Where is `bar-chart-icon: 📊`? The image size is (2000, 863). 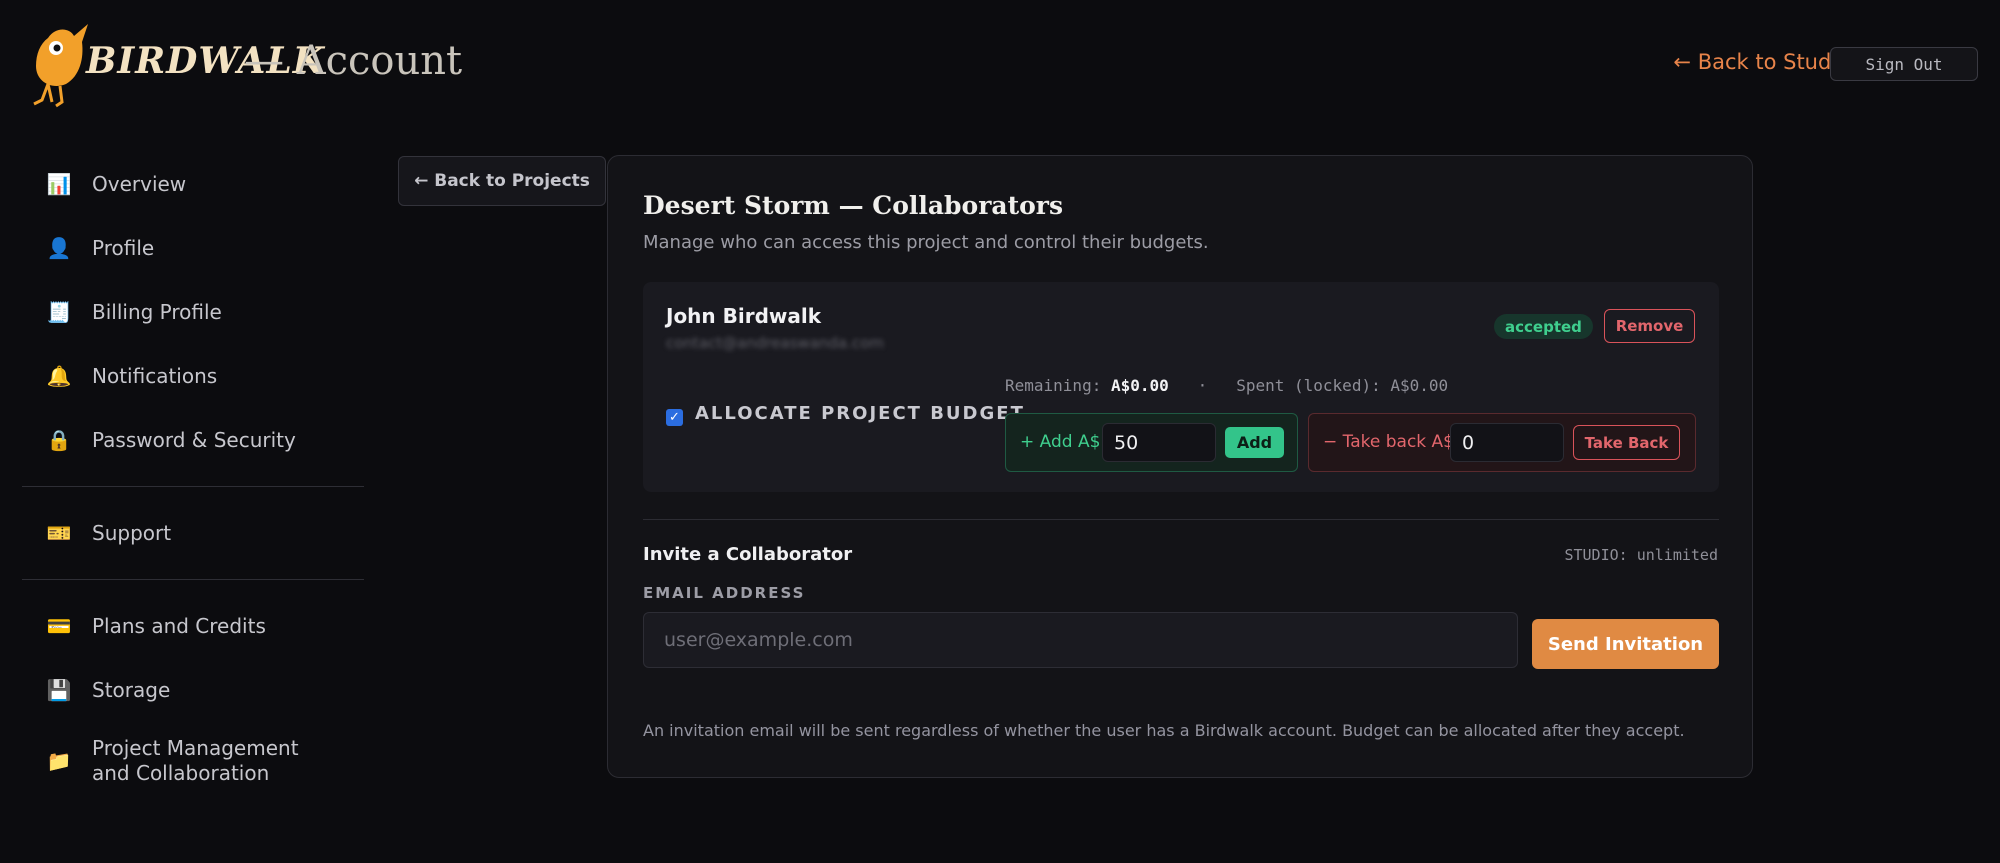
bar-chart-icon: 📊 is located at coordinates (59, 184).